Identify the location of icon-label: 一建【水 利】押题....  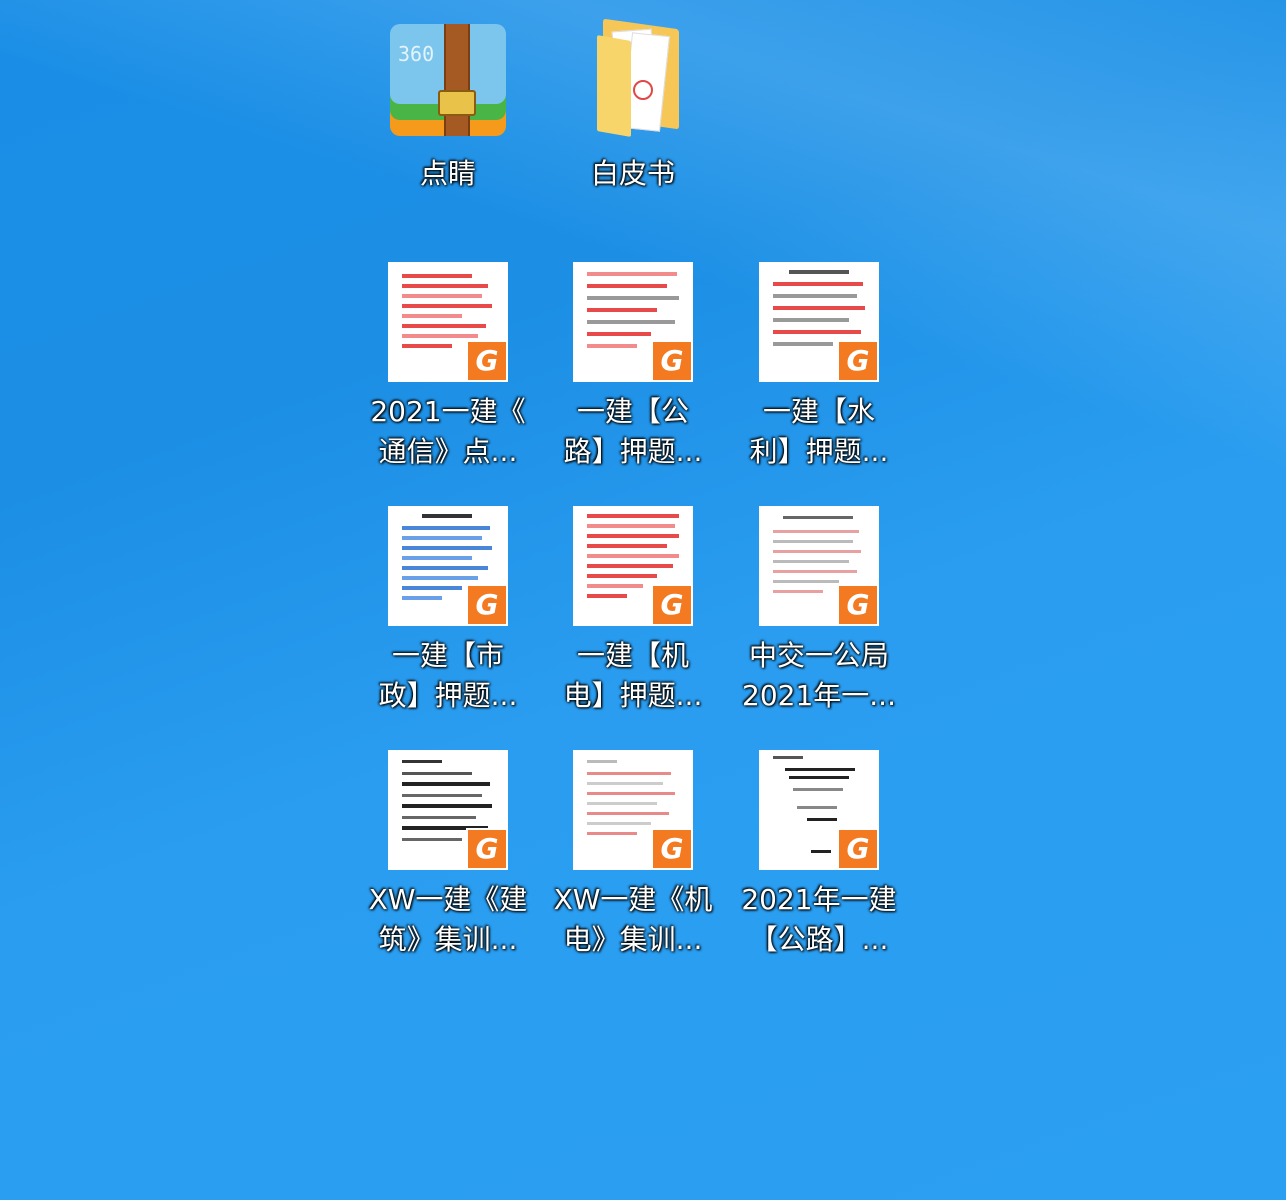
(819, 431).